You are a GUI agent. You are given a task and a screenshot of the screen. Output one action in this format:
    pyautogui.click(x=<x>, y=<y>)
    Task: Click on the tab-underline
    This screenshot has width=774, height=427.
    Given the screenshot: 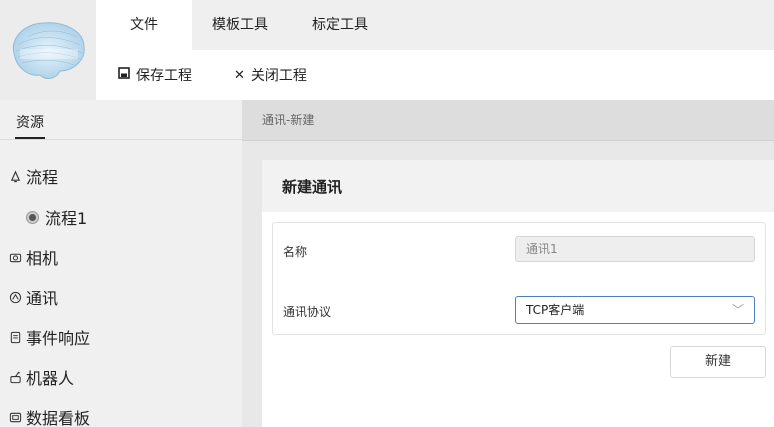 What is the action you would take?
    pyautogui.click(x=30, y=138)
    